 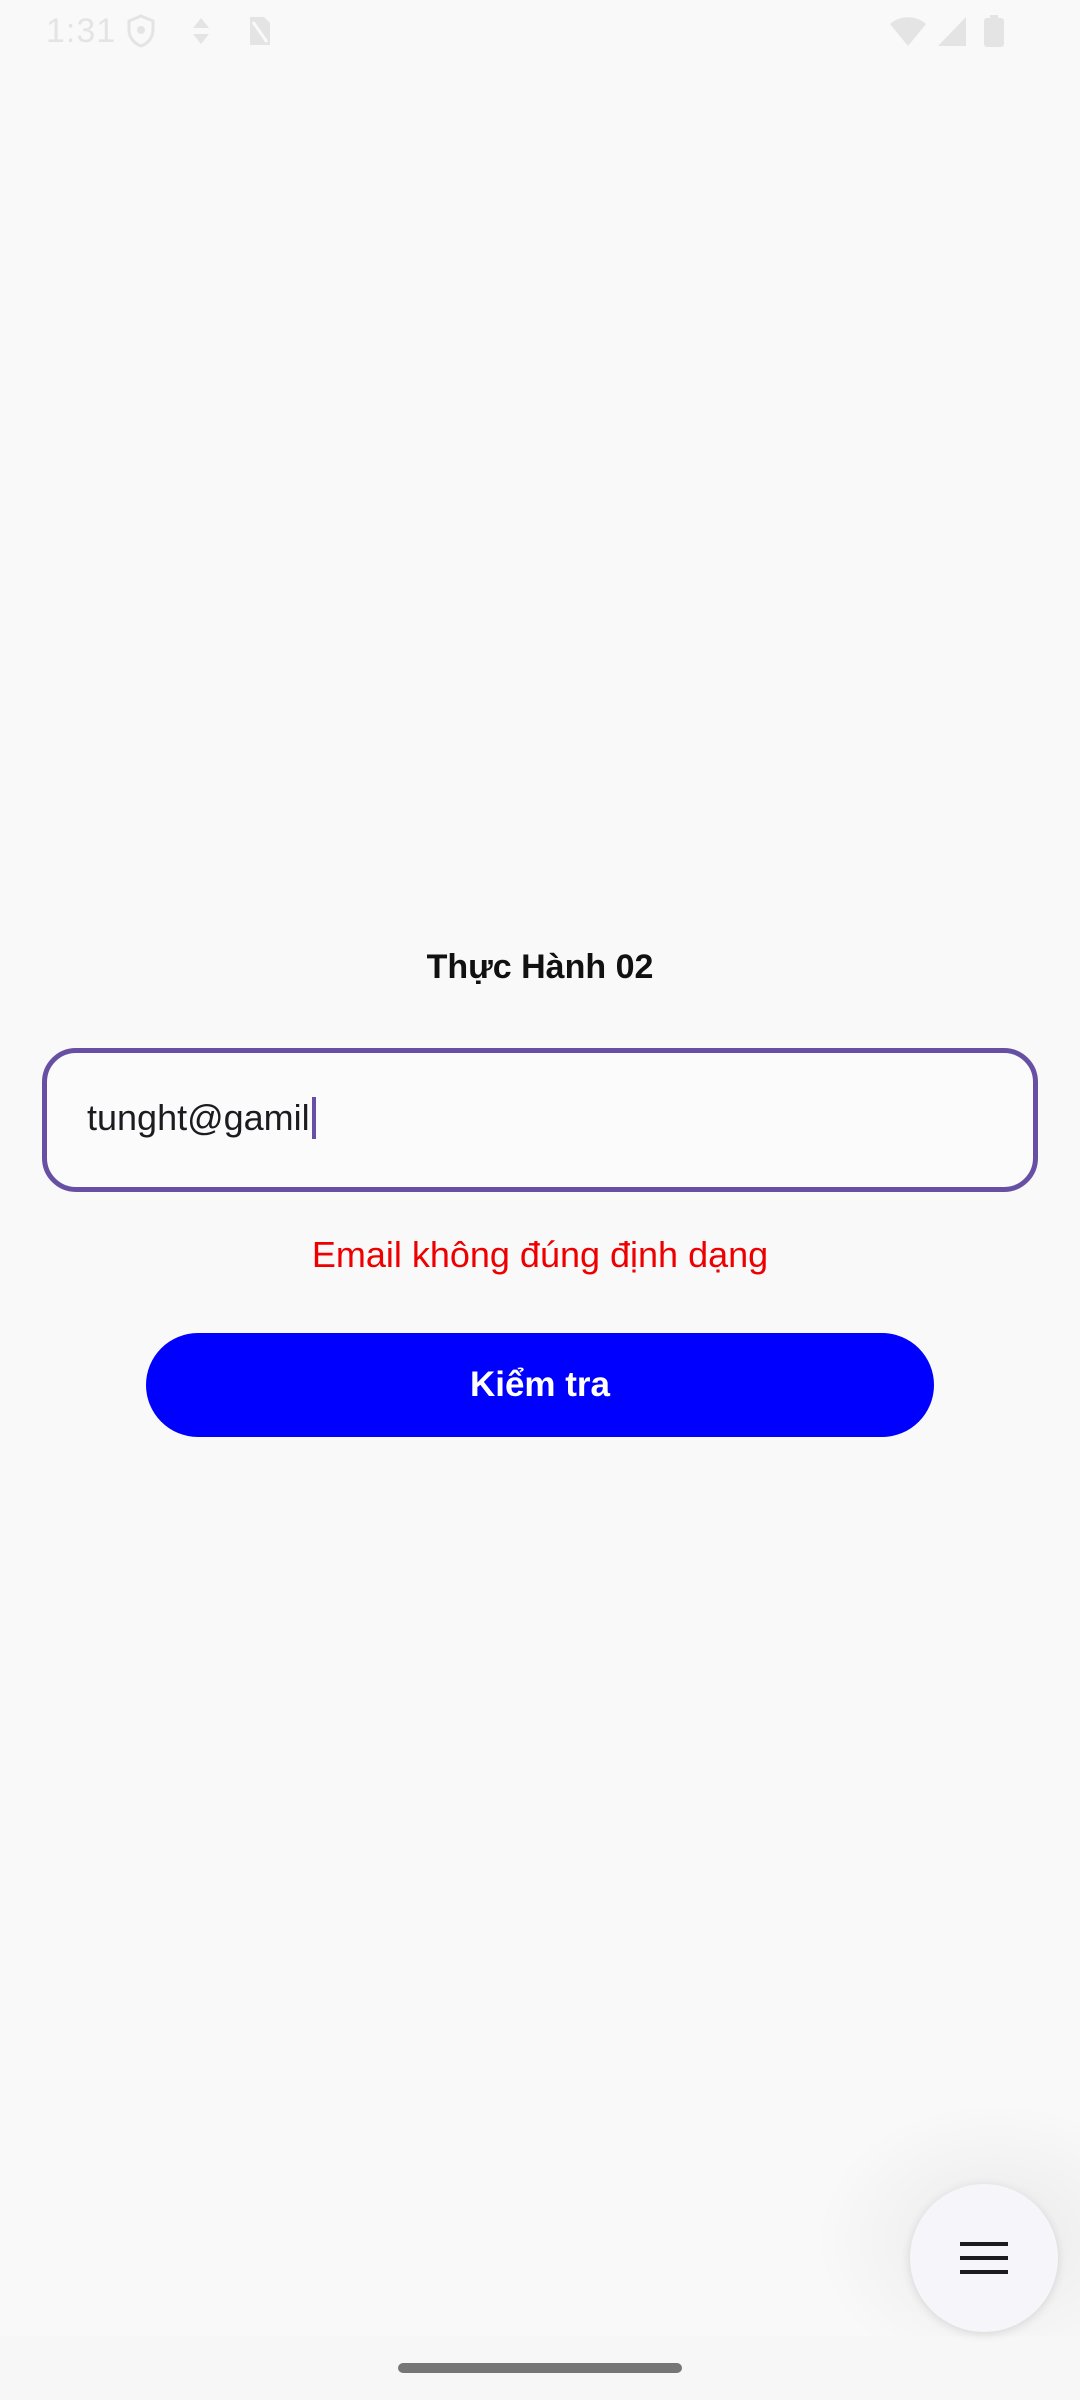 I want to click on menu-fab, so click(x=984, y=2258).